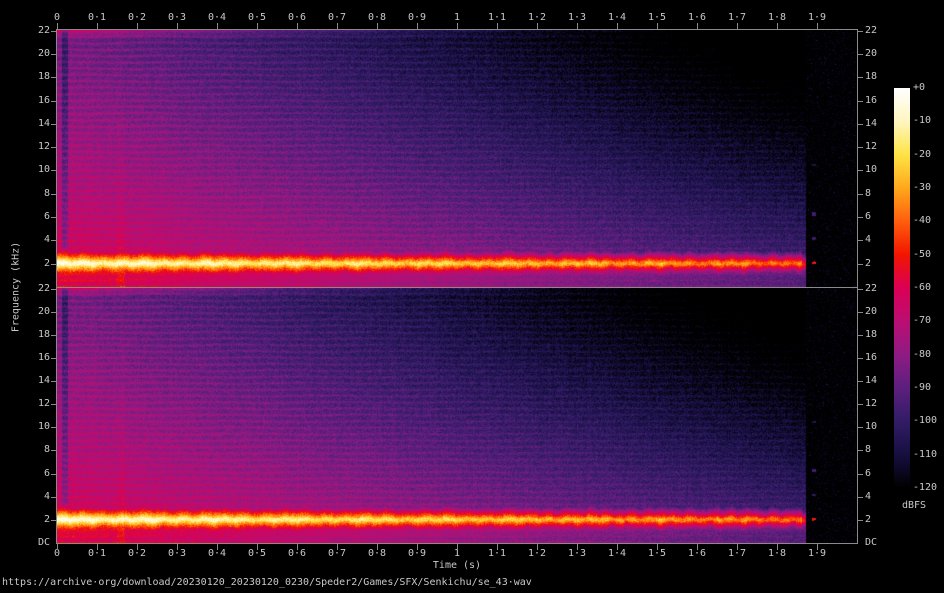 This screenshot has height=593, width=944. What do you see at coordinates (922, 254) in the screenshot?
I see `colorbar-tick-label: -50` at bounding box center [922, 254].